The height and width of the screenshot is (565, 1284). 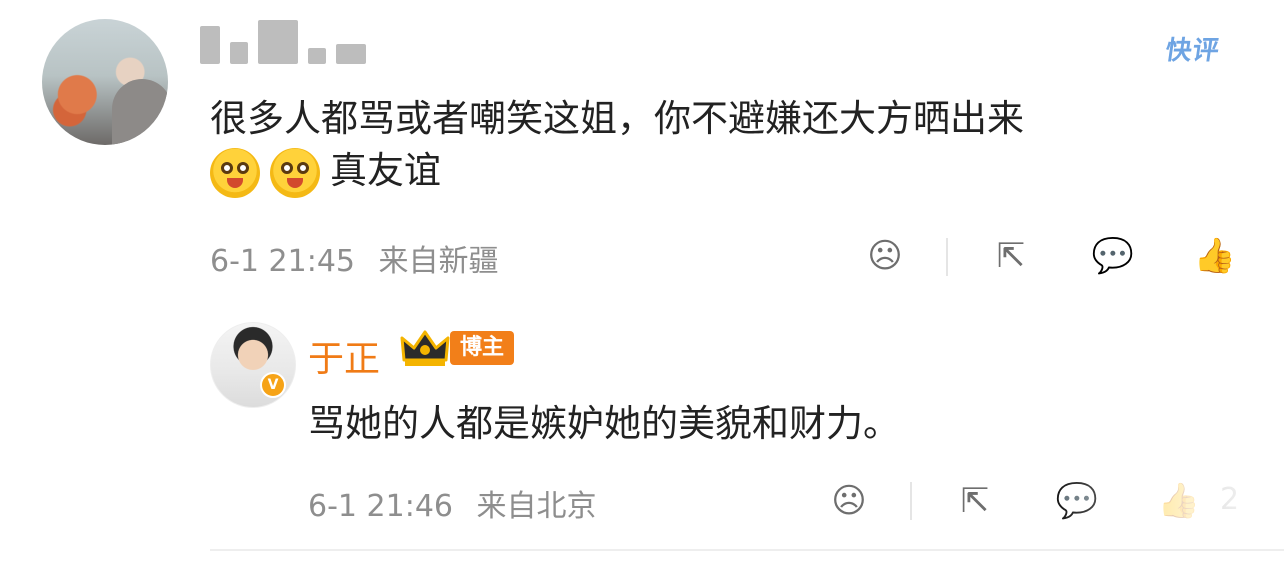 I want to click on like-icon: 👍, so click(x=1215, y=256).